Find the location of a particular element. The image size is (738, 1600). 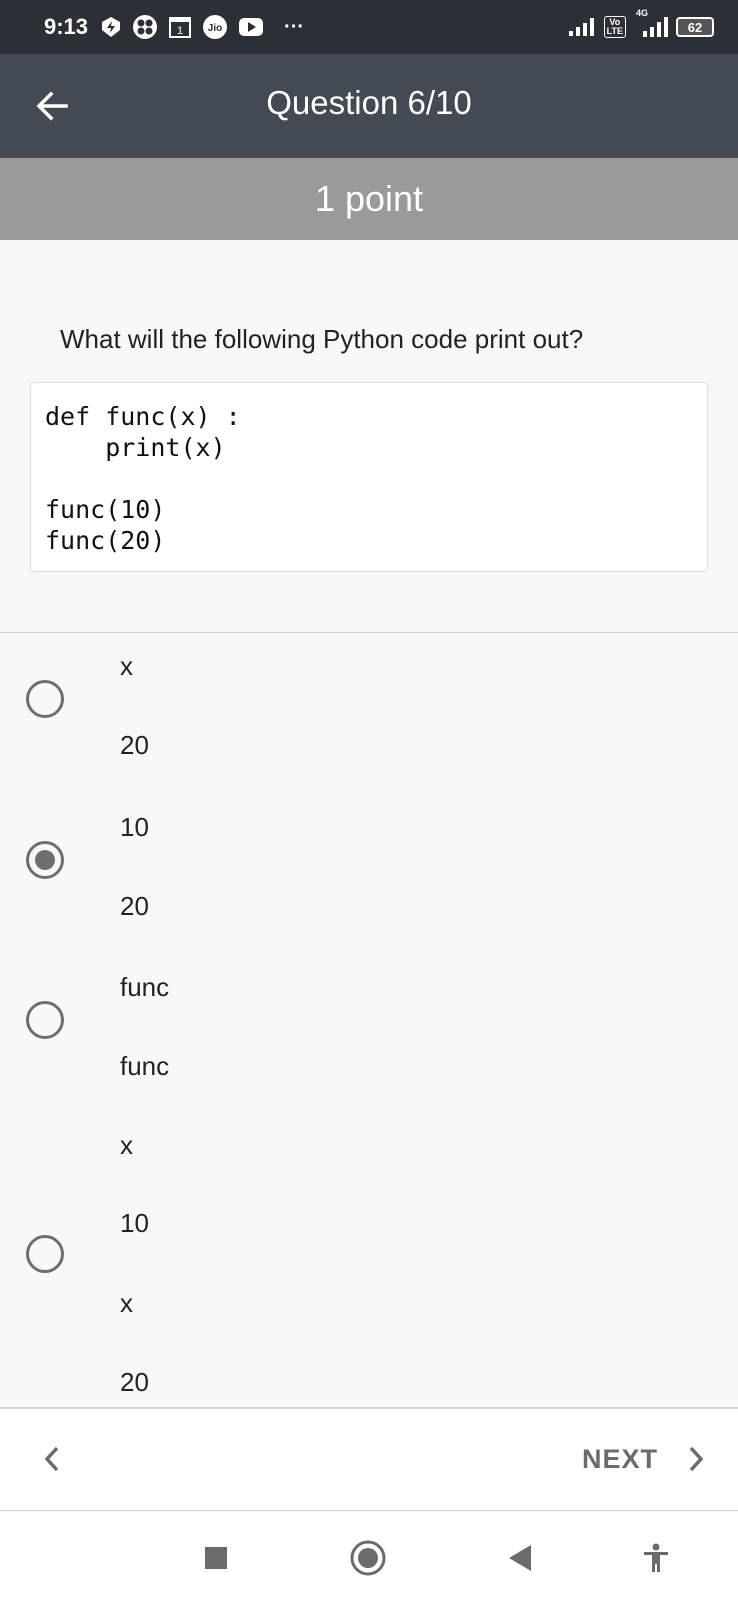

svg-text: 1 is located at coordinates (180, 31).